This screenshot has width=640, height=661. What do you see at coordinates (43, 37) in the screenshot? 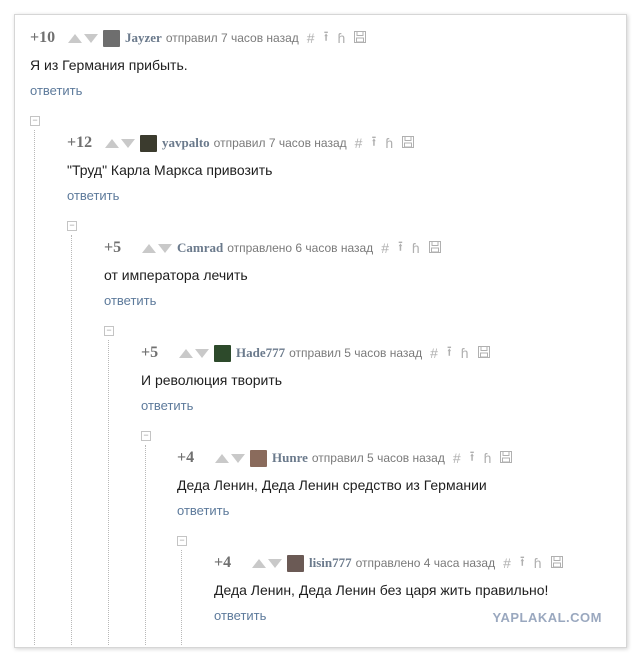
I see `score: +10` at bounding box center [43, 37].